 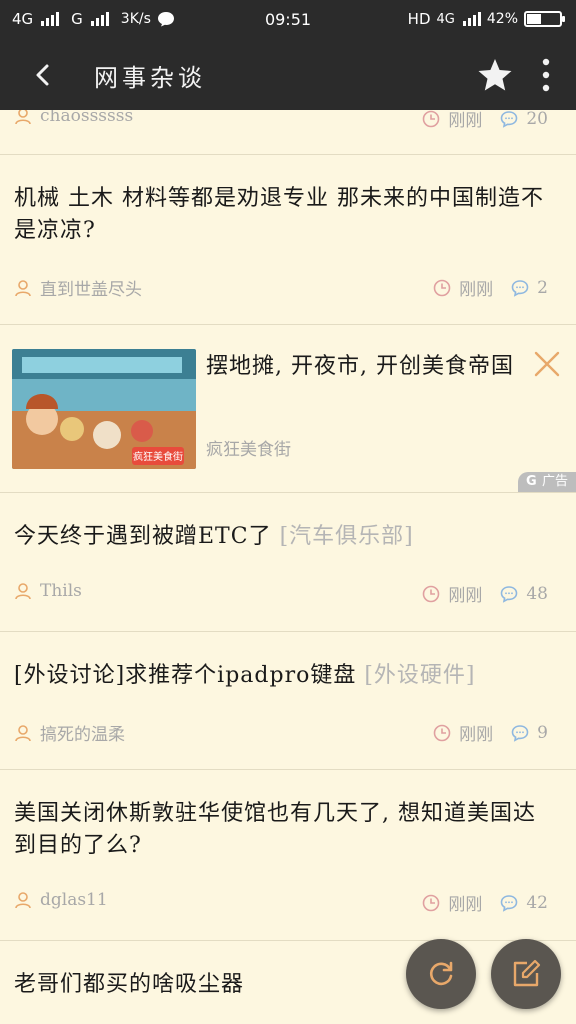 I want to click on edit-icon, so click(x=527, y=973).